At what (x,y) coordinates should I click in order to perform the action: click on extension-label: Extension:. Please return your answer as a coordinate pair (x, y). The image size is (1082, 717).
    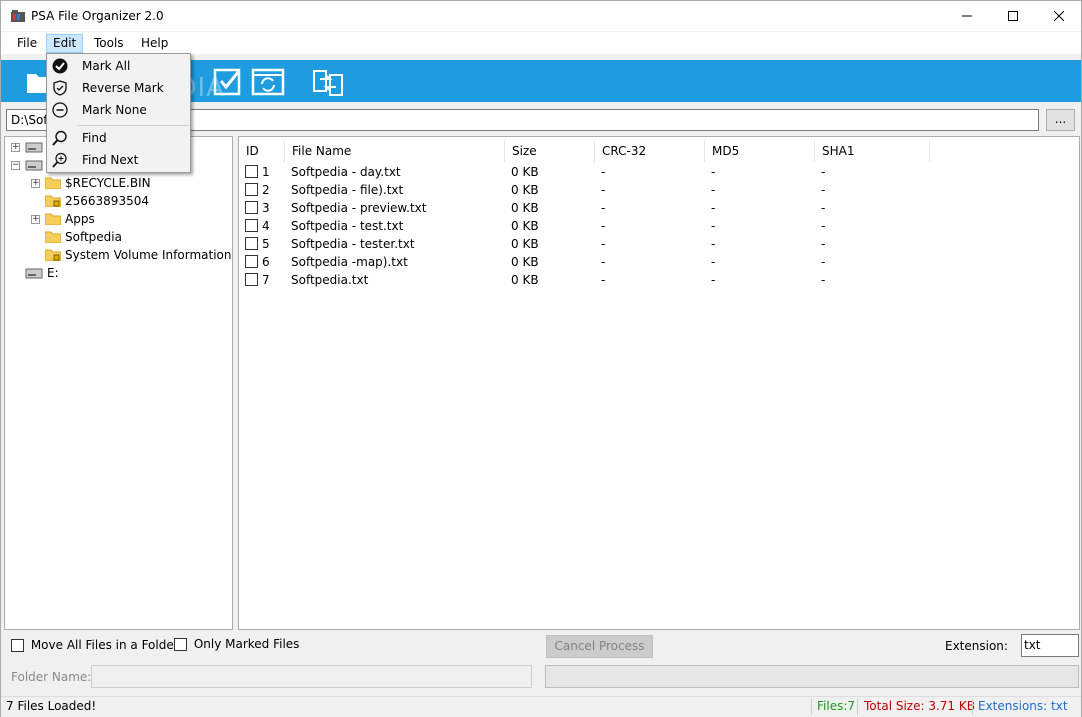
    Looking at the image, I should click on (976, 646).